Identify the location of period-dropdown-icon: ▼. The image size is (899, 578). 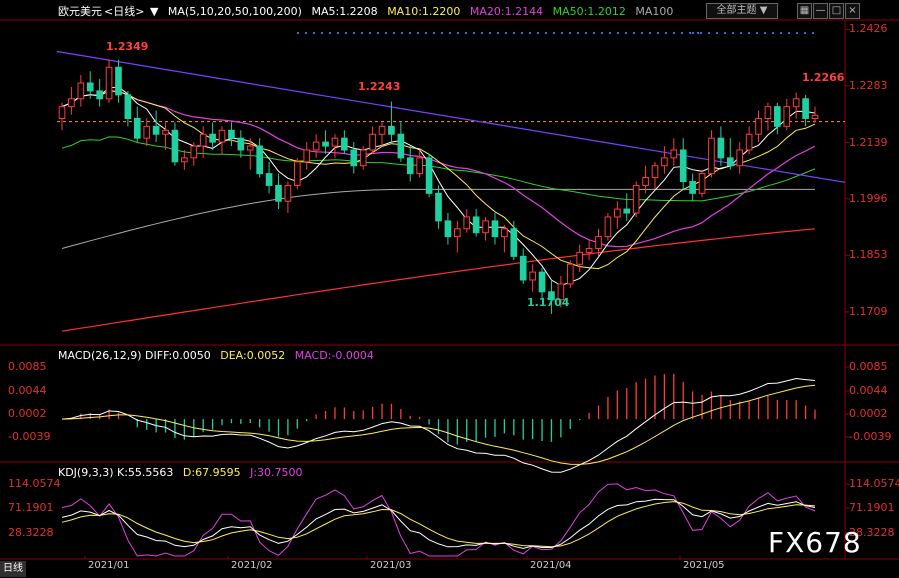
(154, 11).